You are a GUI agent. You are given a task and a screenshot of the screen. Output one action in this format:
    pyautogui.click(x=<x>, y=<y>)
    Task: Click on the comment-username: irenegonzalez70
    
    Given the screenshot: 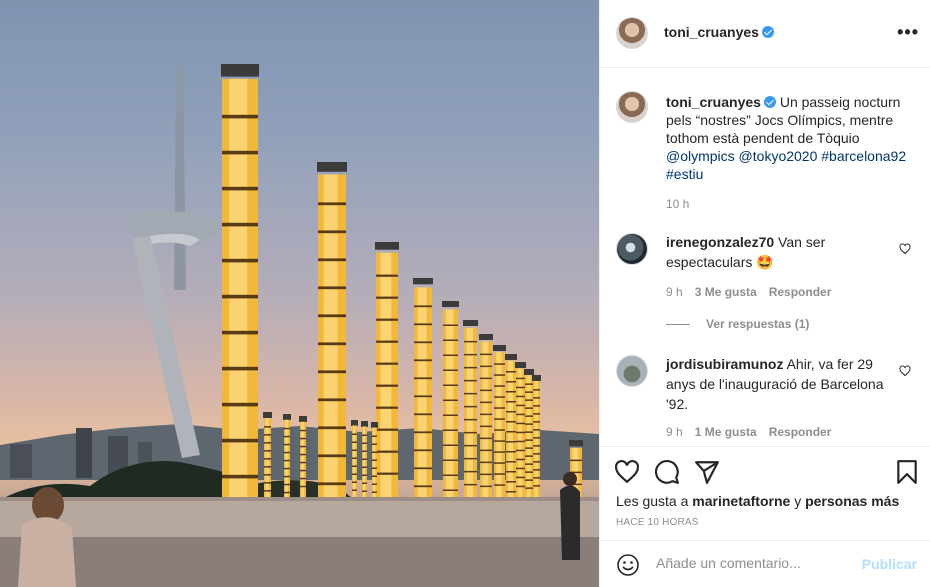 What is the action you would take?
    pyautogui.click(x=720, y=242)
    